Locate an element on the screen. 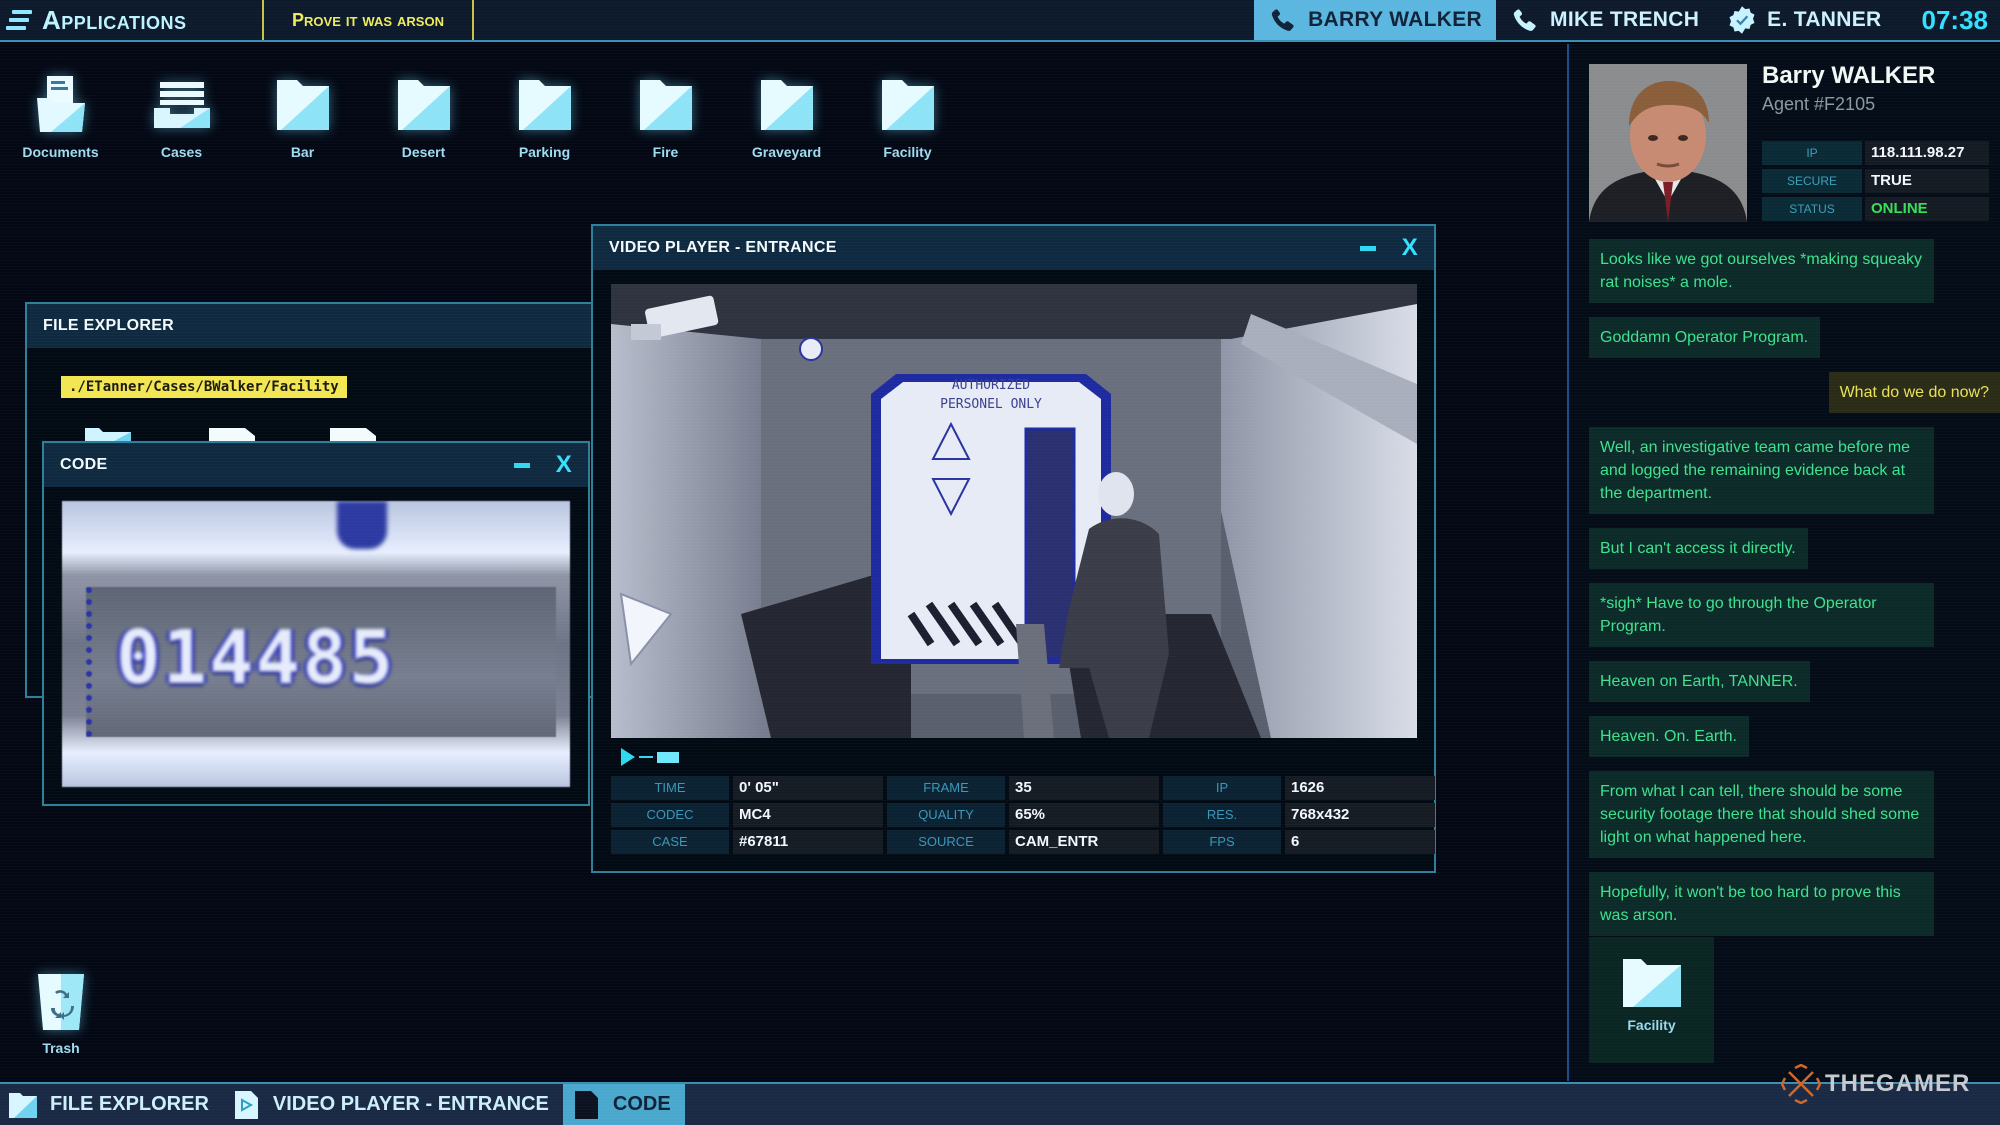 The width and height of the screenshot is (2000, 1125). taskbar-label: VIDEO PLAYER - ENTRANCE is located at coordinates (410, 1104).